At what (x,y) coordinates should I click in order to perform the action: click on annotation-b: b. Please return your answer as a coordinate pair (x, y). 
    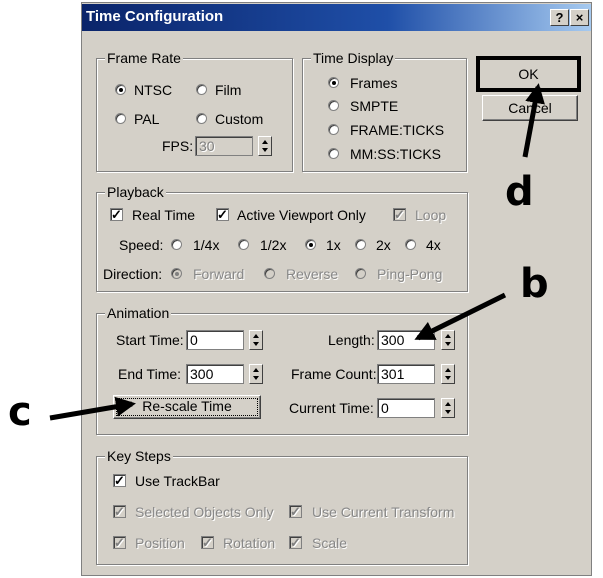
    Looking at the image, I should click on (534, 284).